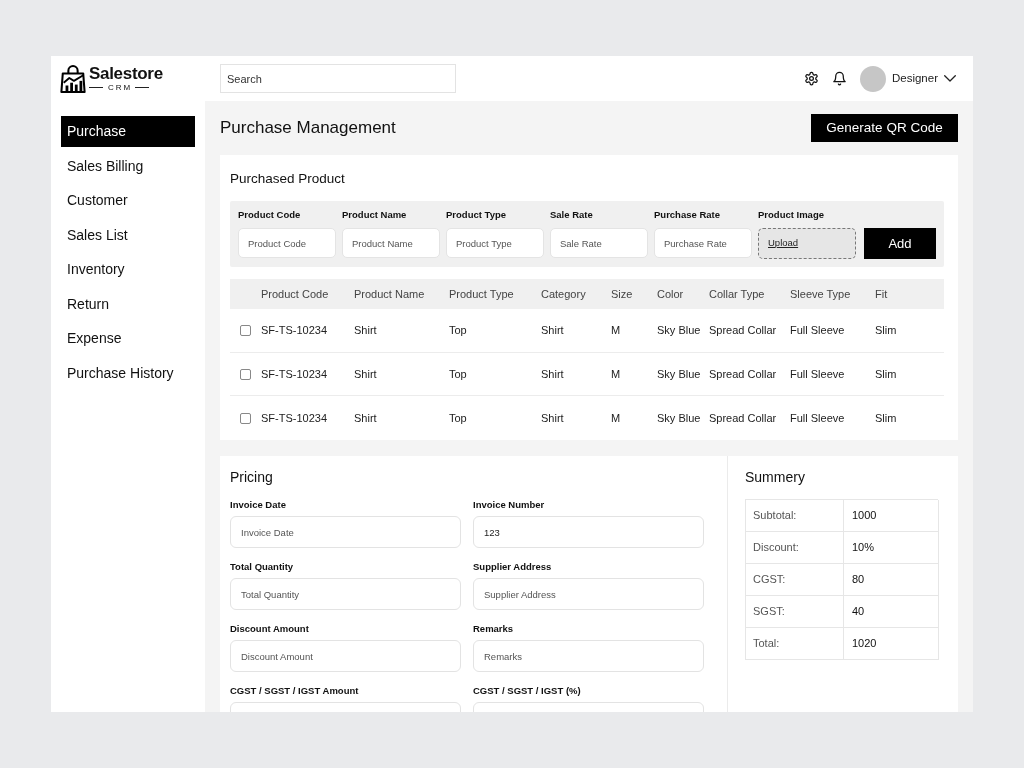  What do you see at coordinates (262, 567) in the screenshot?
I see `field-label: Total Quantity` at bounding box center [262, 567].